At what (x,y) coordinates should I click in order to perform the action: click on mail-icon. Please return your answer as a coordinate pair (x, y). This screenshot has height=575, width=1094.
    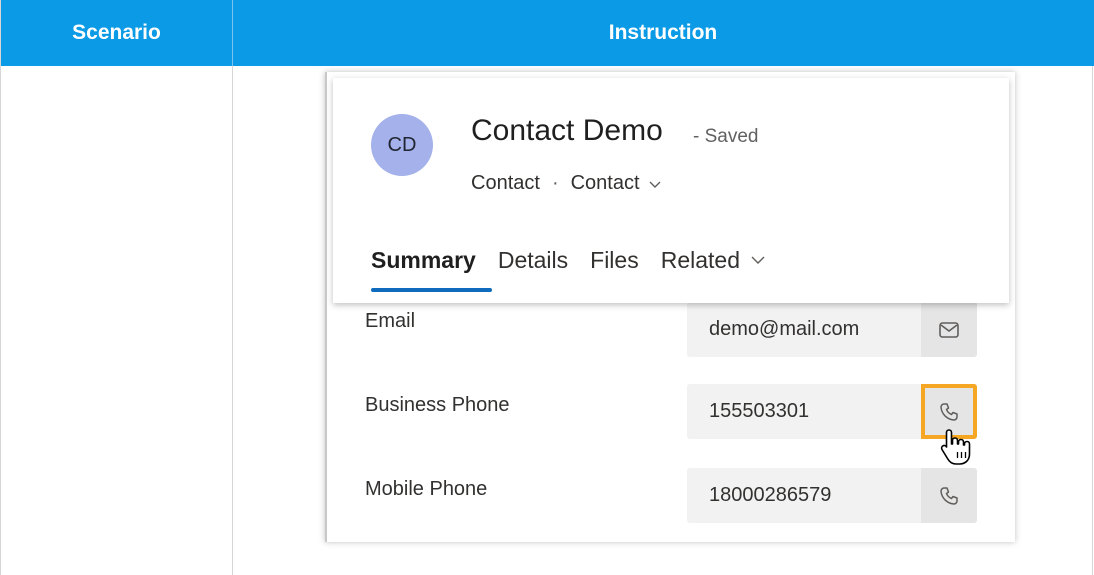
    Looking at the image, I should click on (949, 329).